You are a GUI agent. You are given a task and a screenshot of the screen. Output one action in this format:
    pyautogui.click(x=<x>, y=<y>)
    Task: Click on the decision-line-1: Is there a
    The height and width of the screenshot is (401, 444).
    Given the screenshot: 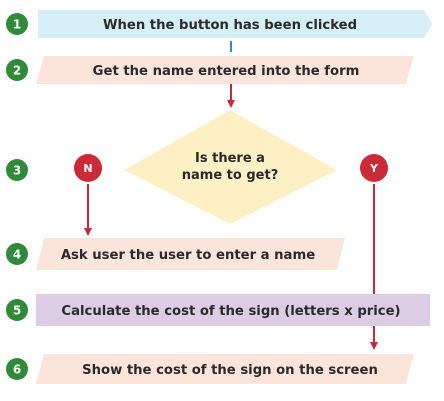 What is the action you would take?
    pyautogui.click(x=230, y=158)
    